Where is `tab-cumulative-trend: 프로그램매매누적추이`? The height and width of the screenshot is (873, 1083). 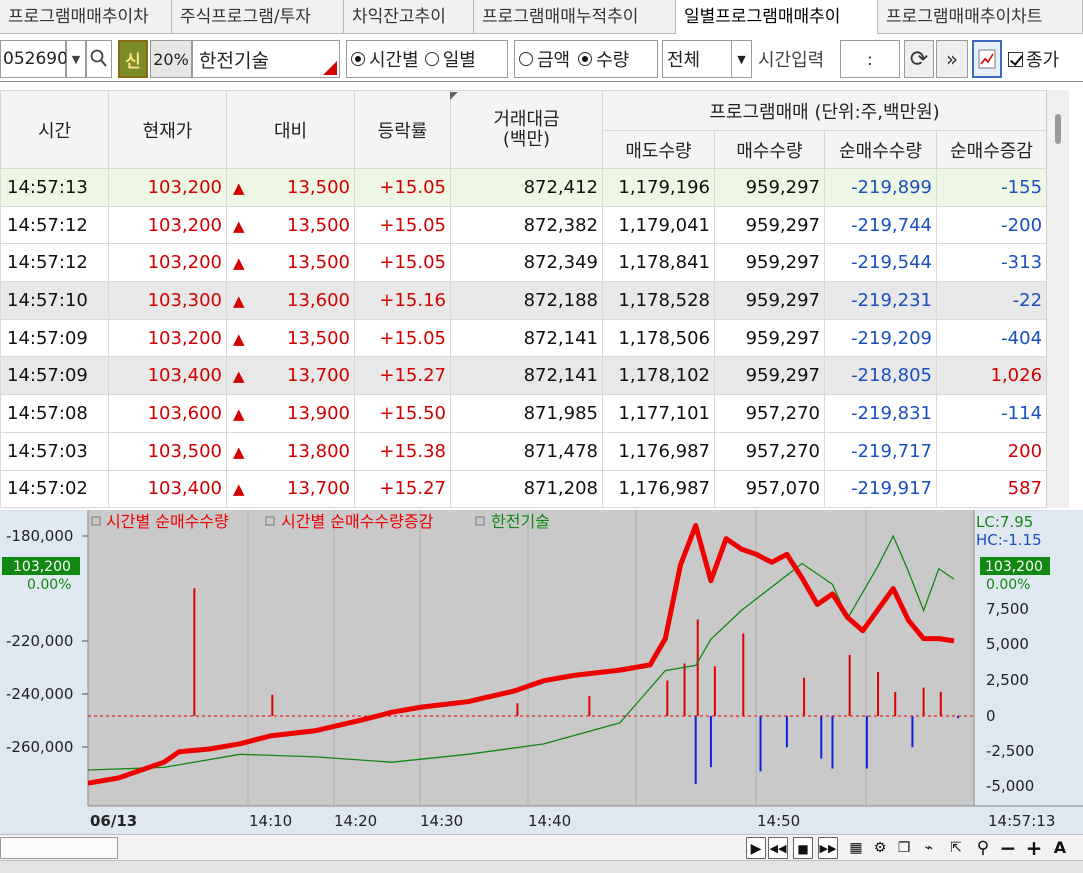 tab-cumulative-trend: 프로그램매매누적추이 is located at coordinates (575, 17).